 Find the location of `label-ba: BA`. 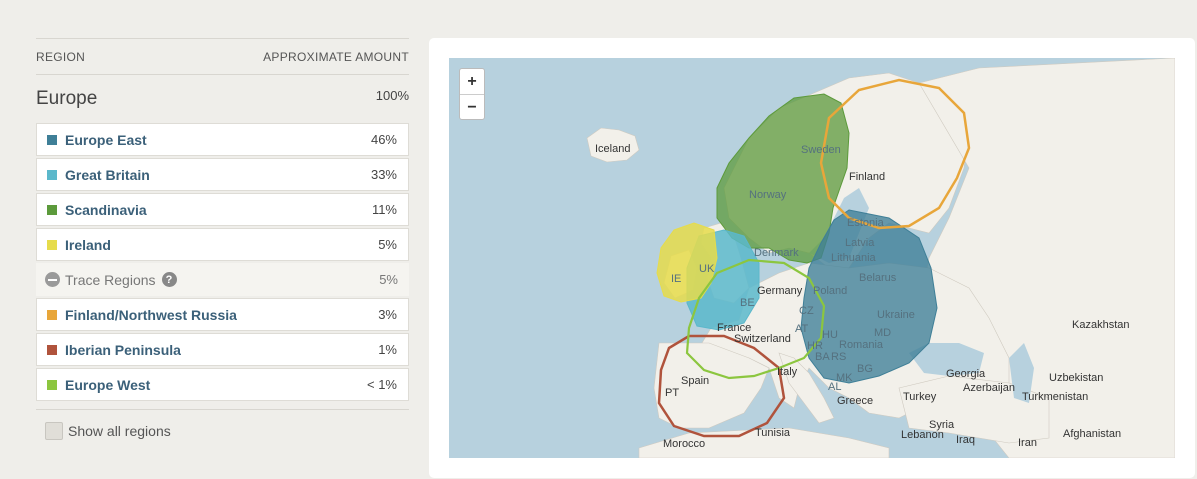

label-ba: BA is located at coordinates (822, 357).